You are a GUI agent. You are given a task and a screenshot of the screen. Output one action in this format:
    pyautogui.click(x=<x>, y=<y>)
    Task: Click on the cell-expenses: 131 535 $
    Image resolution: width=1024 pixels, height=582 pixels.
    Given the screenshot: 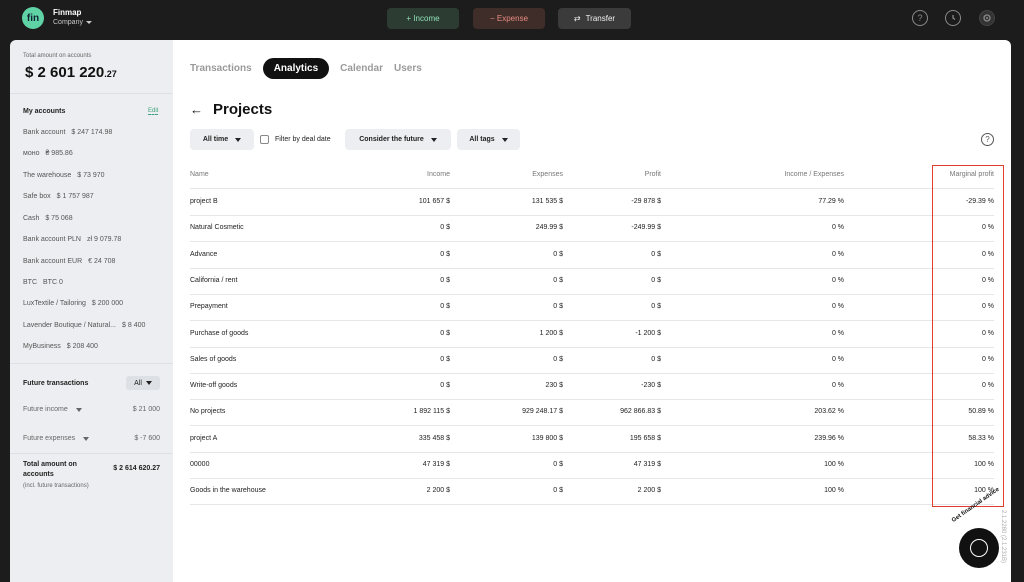 What is the action you would take?
    pyautogui.click(x=547, y=201)
    